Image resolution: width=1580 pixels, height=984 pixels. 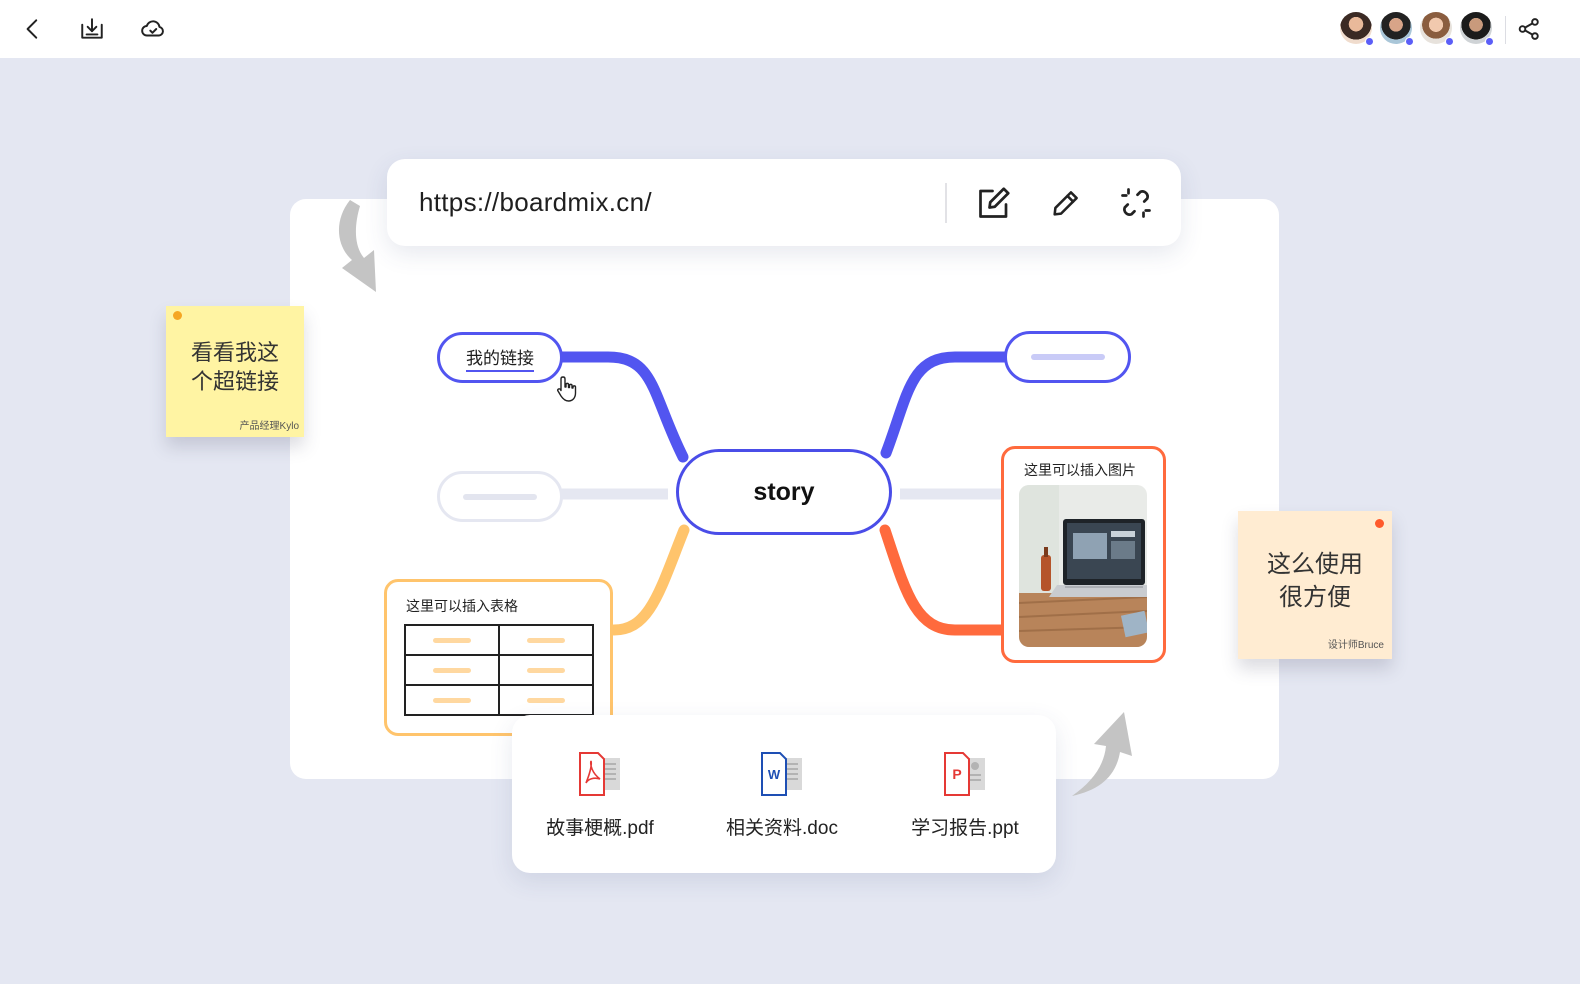 I want to click on file-name: 故事梗概.pdf, so click(x=600, y=828).